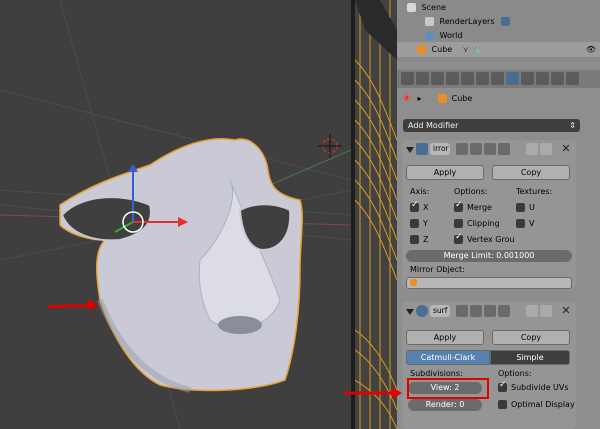 This screenshot has width=600, height=429. I want to click on wireframe-mesh, so click(376, 214).